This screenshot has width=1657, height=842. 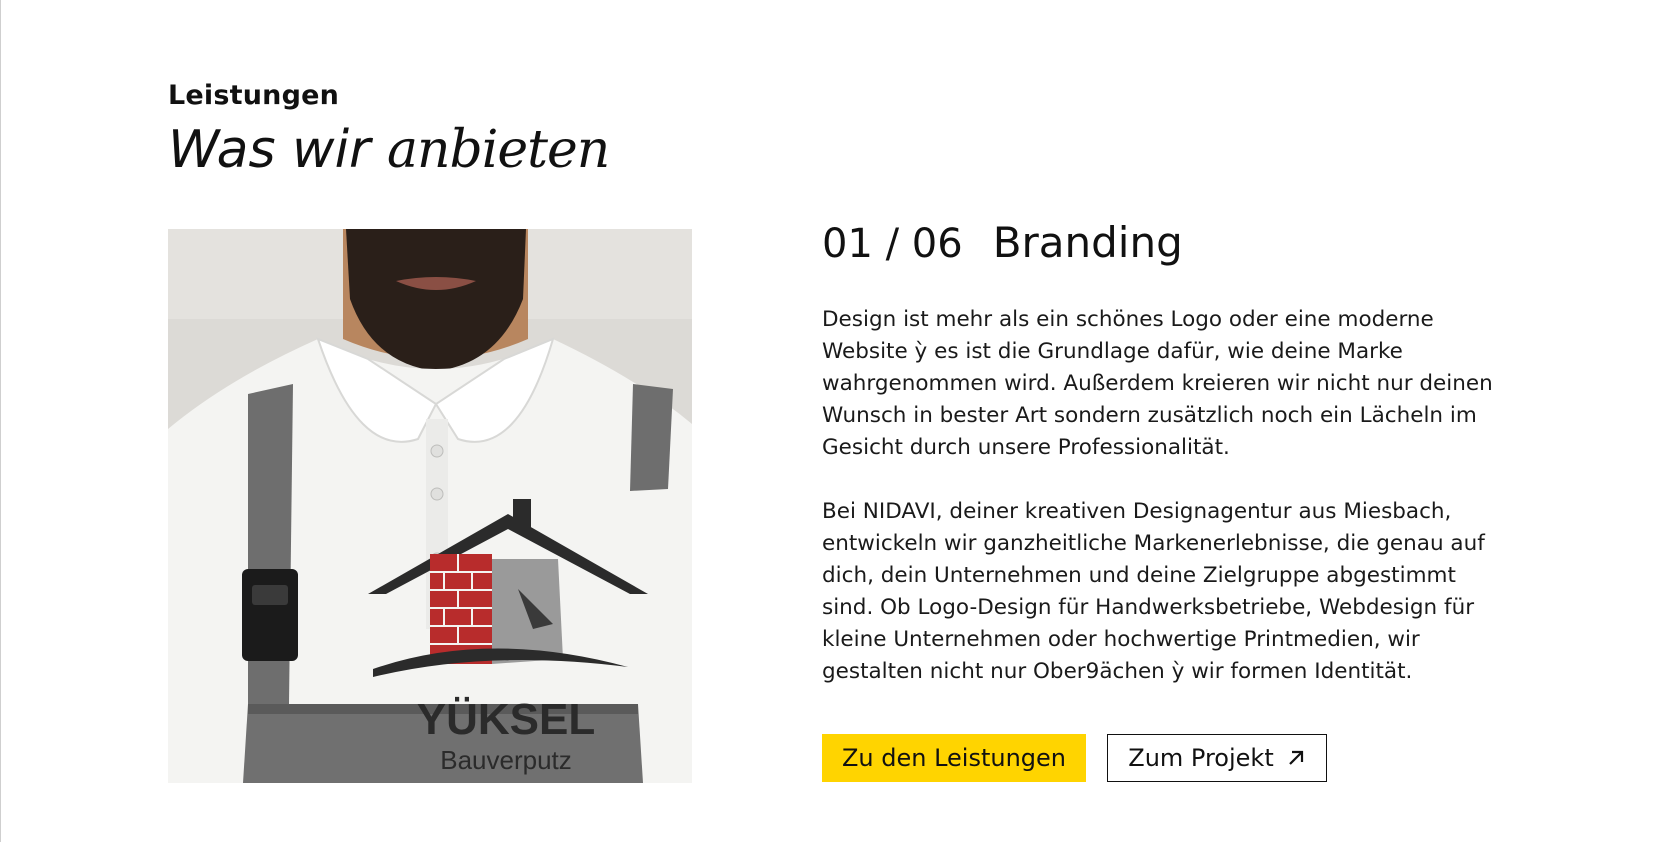 I want to click on project-button-label: Zum Projekt, so click(x=1201, y=758).